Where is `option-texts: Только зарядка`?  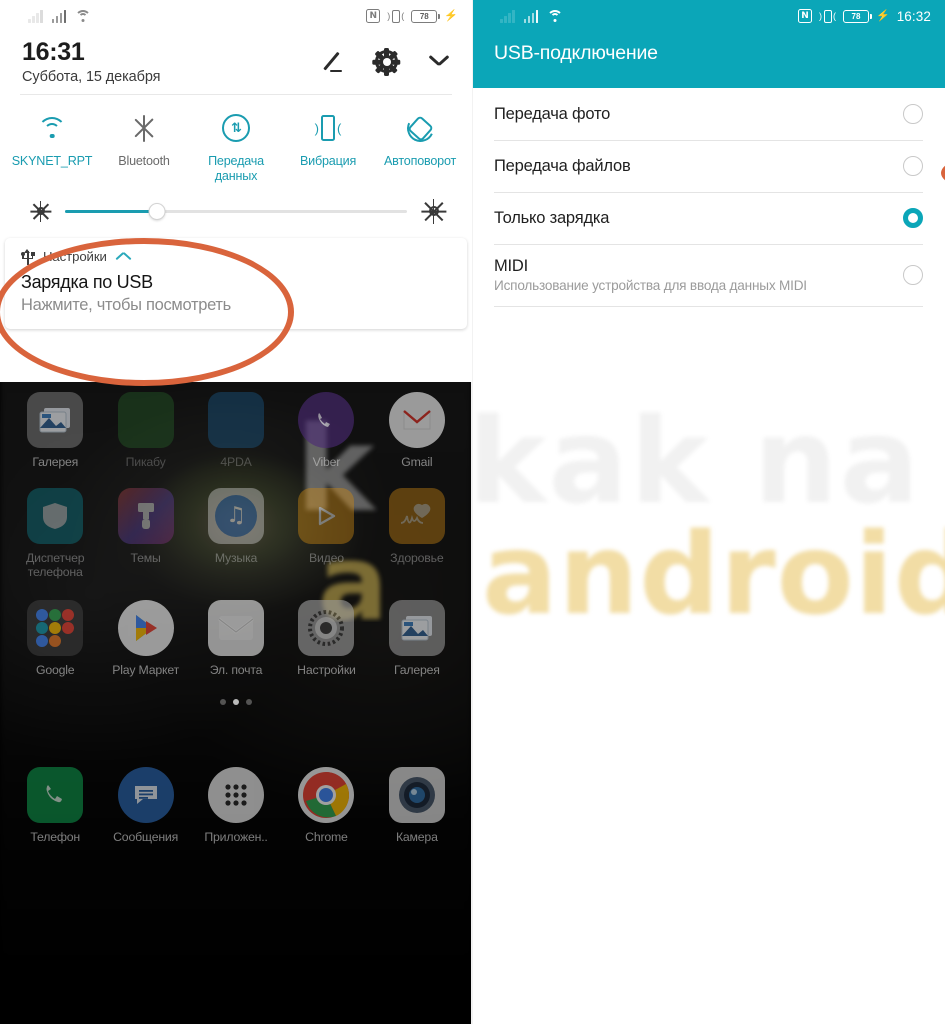 option-texts: Только зарядка is located at coordinates (551, 218).